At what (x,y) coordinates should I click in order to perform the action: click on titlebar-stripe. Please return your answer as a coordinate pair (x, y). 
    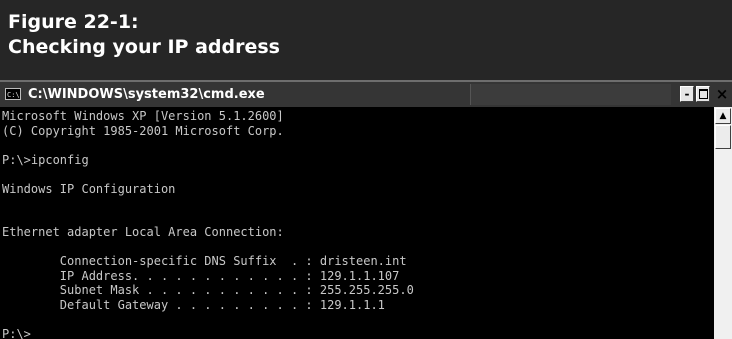
    Looking at the image, I should click on (570, 94).